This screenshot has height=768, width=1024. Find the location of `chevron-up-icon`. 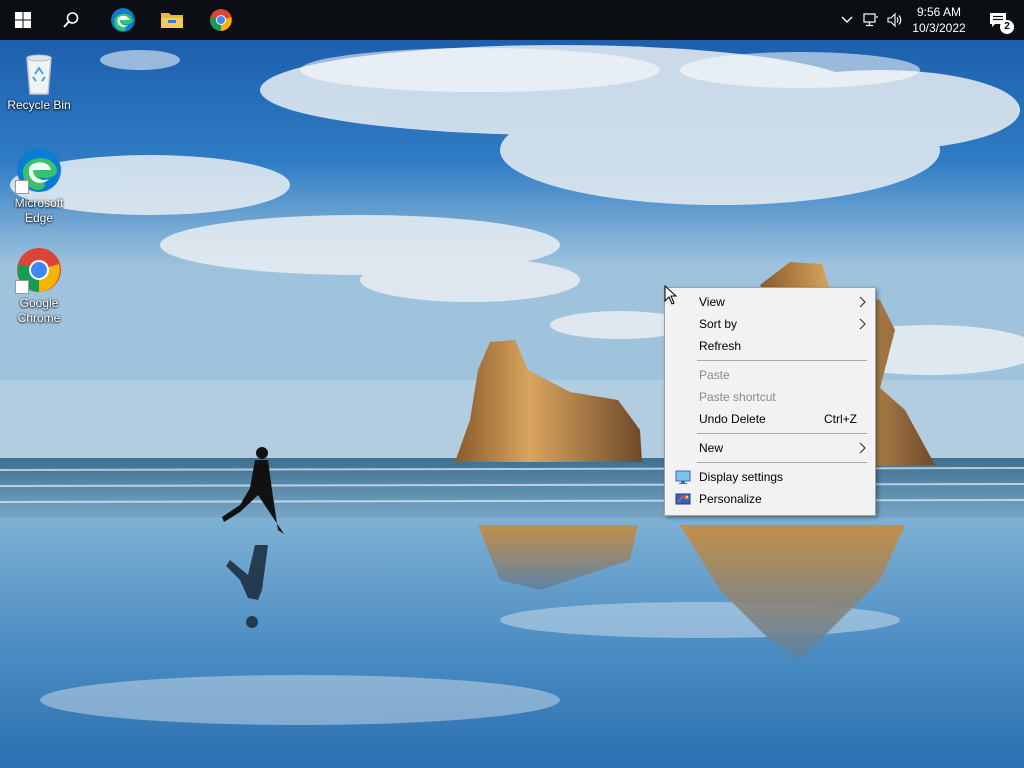

chevron-up-icon is located at coordinates (847, 19).